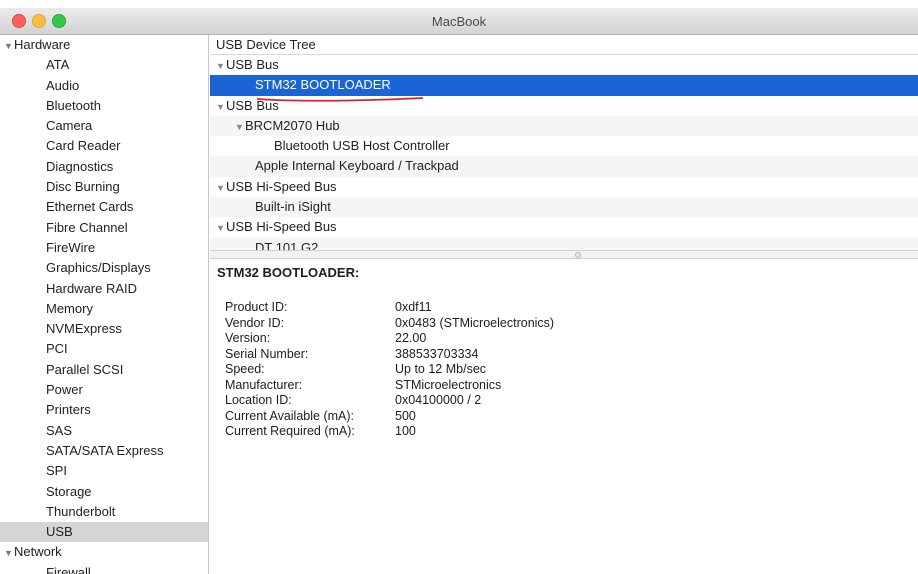 The height and width of the screenshot is (574, 918). I want to click on sidebar-item-thunderbolt: Thunderbolt, so click(104, 512).